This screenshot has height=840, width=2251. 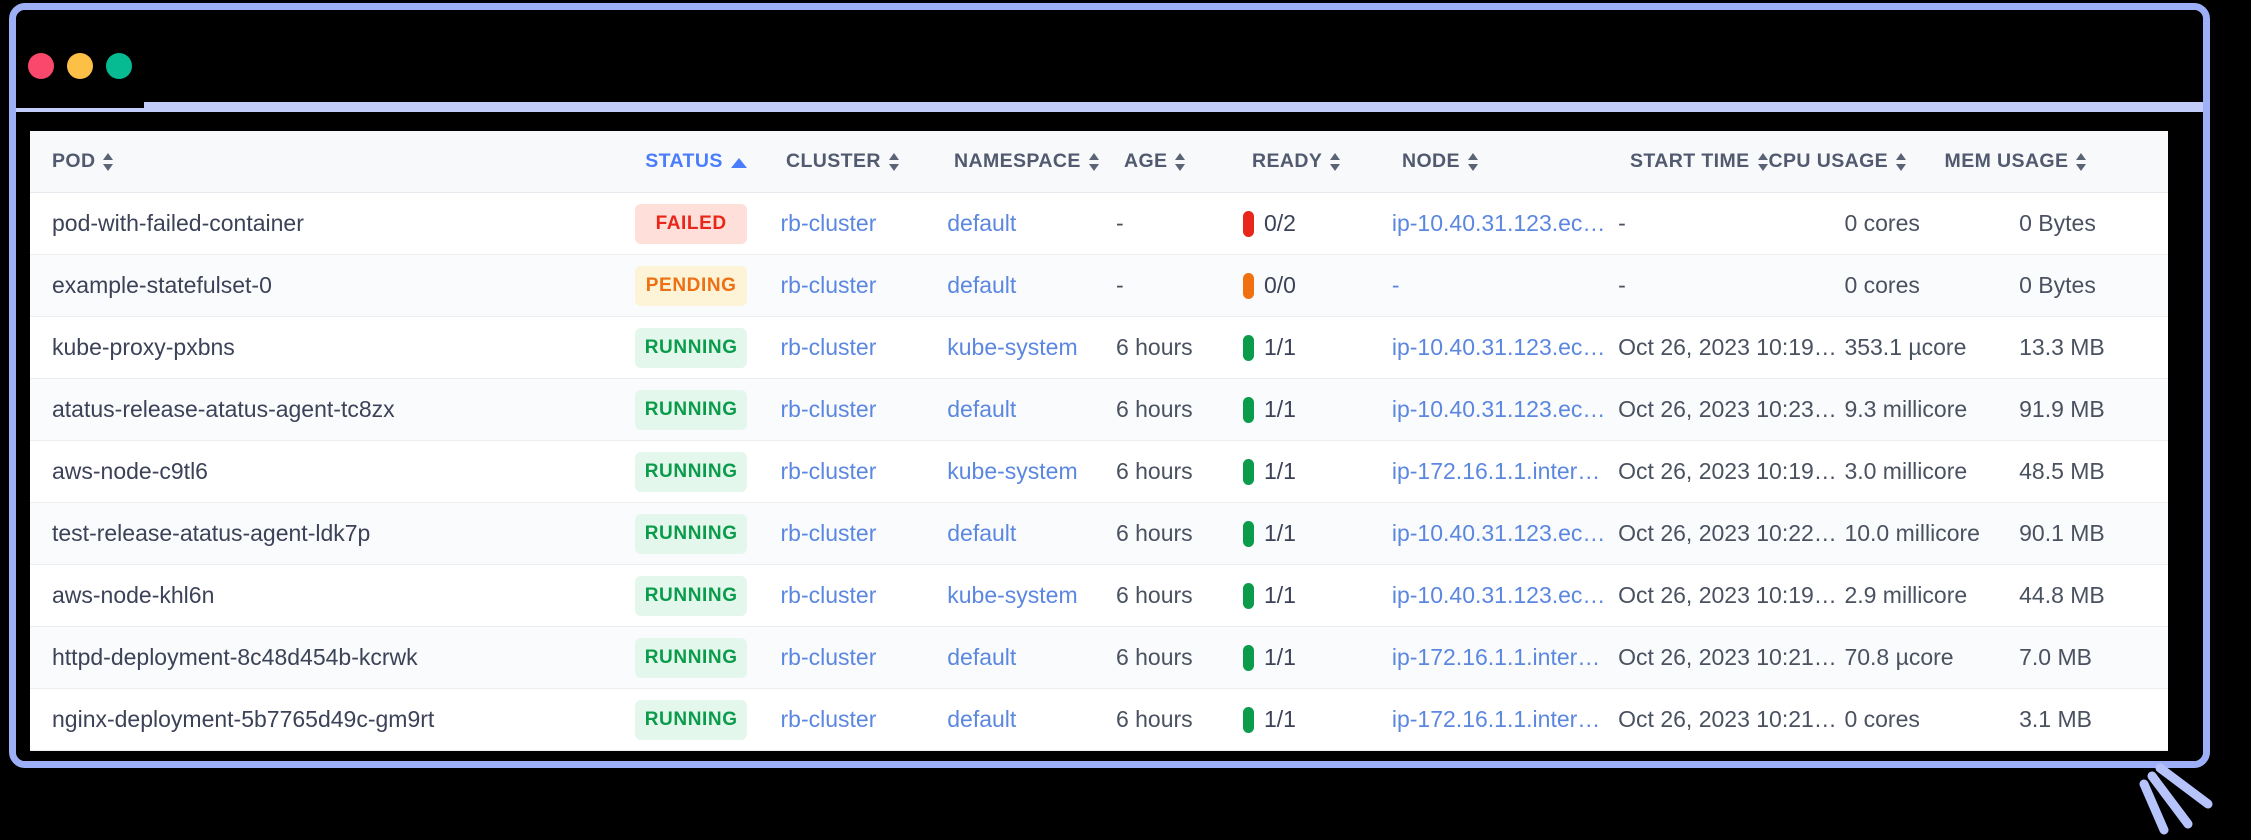 What do you see at coordinates (1505, 285) in the screenshot?
I see `cell-node: -` at bounding box center [1505, 285].